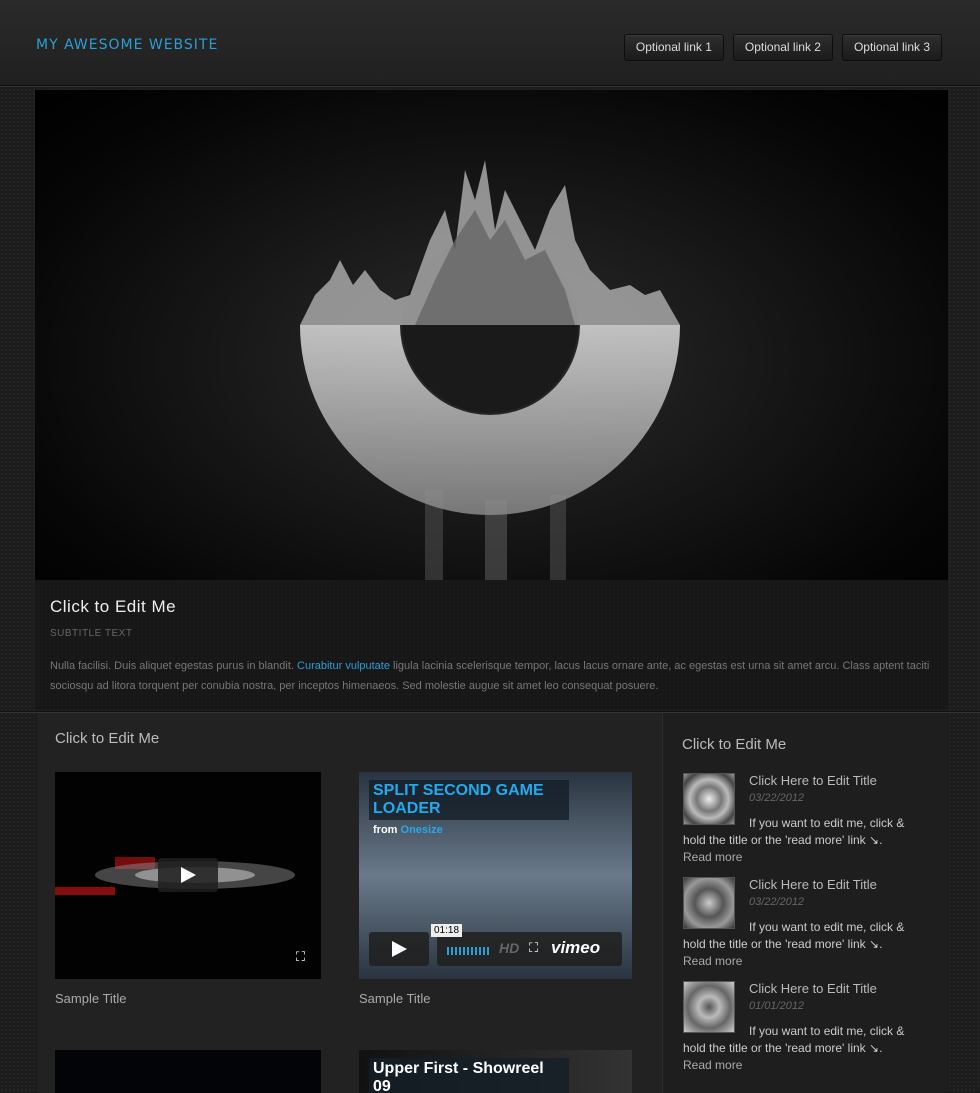 Image resolution: width=980 pixels, height=1093 pixels. What do you see at coordinates (113, 607) in the screenshot?
I see `hero-title: Click to Edit Me` at bounding box center [113, 607].